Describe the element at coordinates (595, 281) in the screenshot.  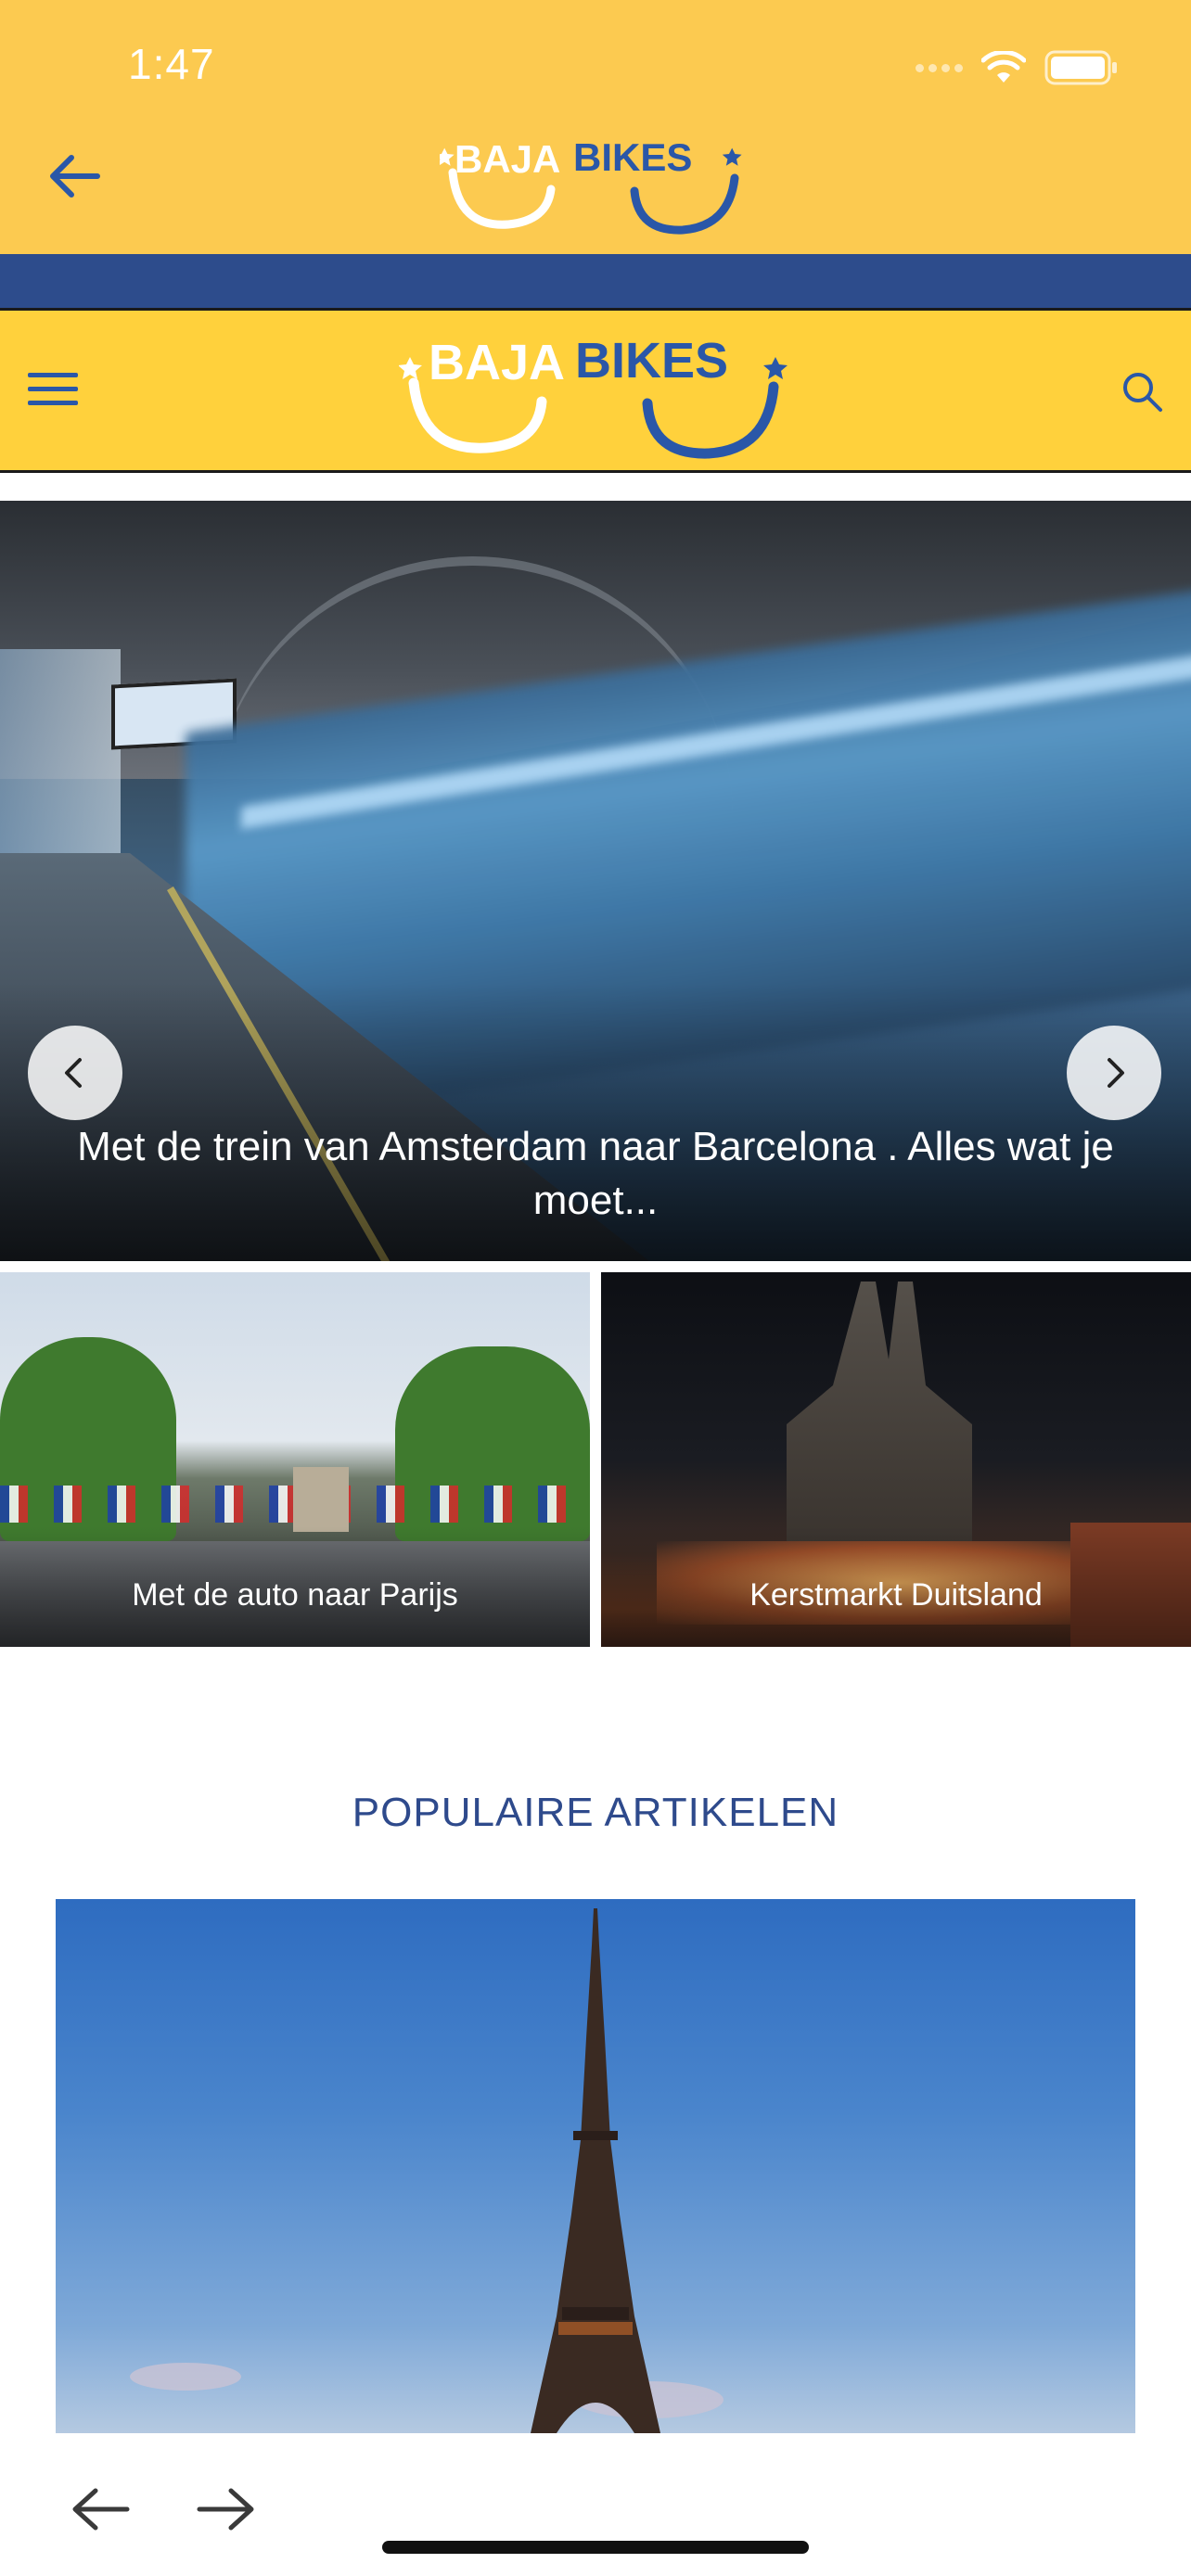
I see `brand-band` at that location.